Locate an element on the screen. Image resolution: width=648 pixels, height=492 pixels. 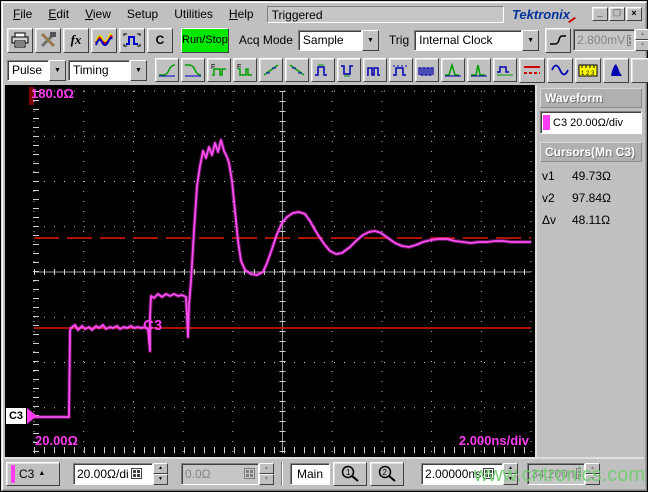
zoom1-button: 1 is located at coordinates (350, 473).